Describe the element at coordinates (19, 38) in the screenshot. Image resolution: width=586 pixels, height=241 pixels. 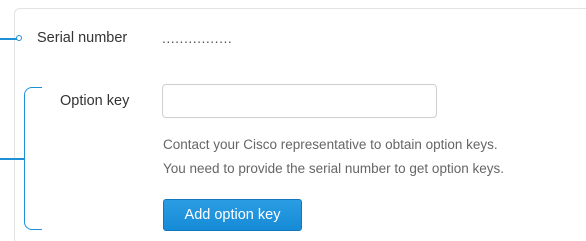
I see `serial-callout-dot` at that location.